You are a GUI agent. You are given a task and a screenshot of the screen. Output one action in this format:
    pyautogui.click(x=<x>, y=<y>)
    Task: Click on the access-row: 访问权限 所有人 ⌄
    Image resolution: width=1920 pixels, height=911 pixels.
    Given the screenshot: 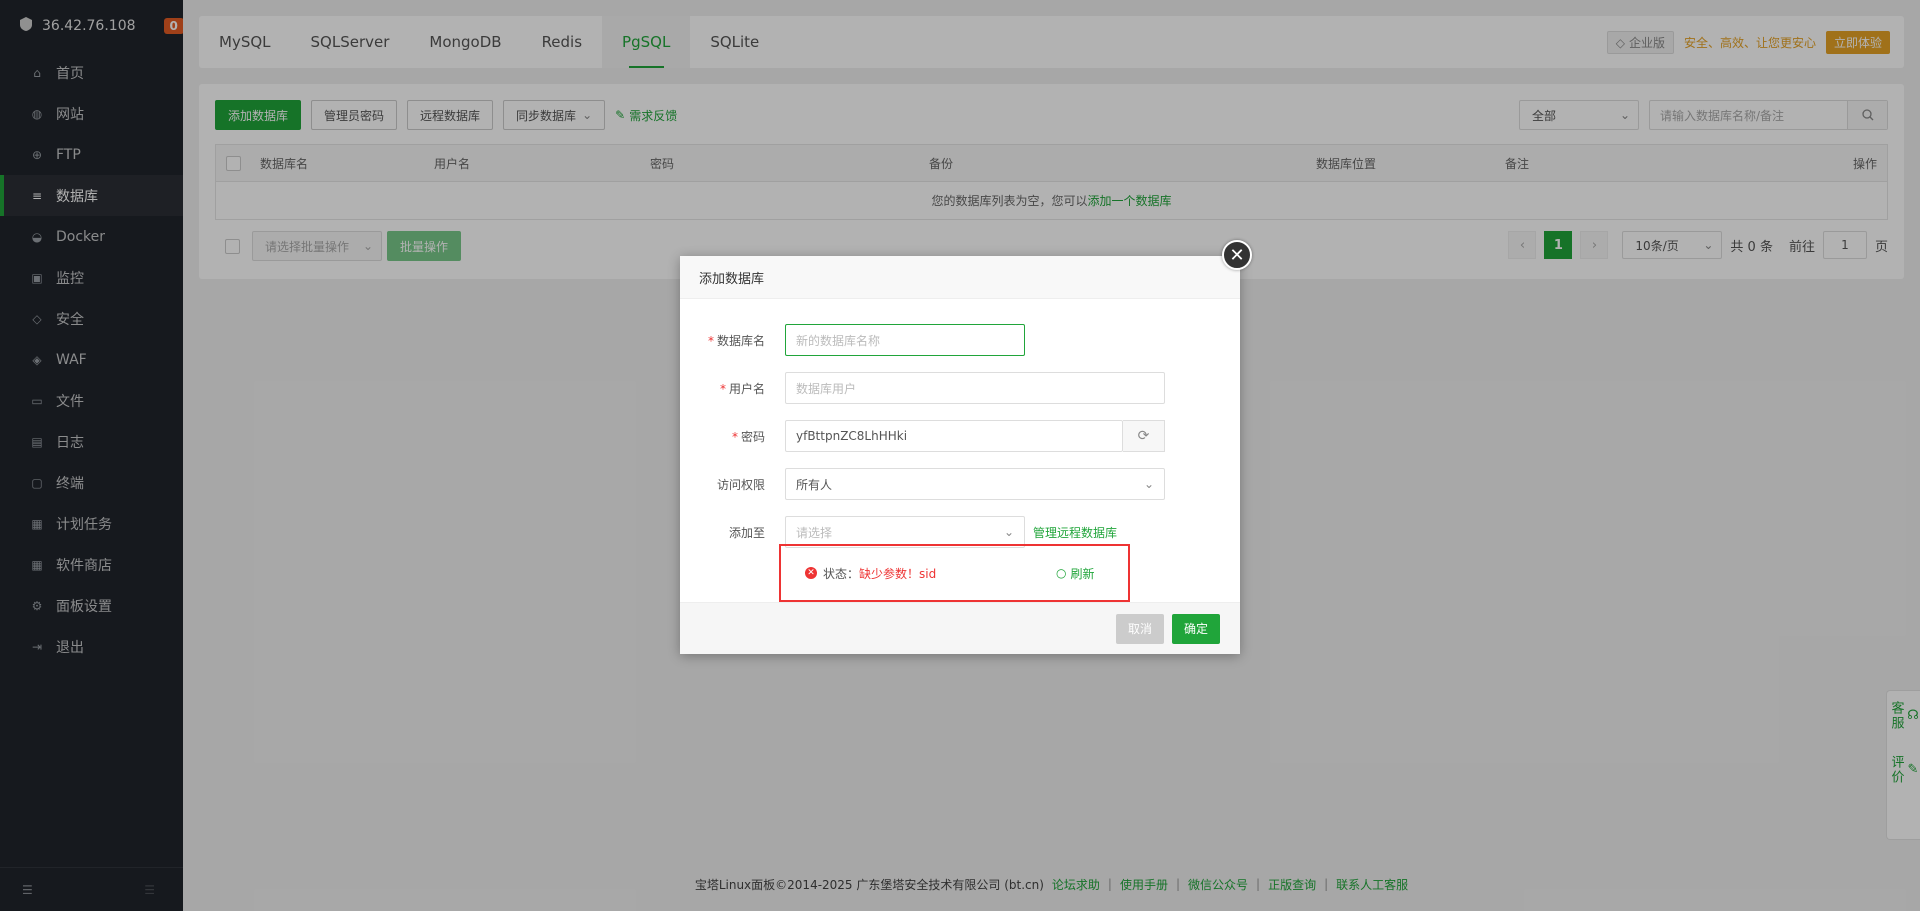 What is the action you would take?
    pyautogui.click(x=922, y=484)
    